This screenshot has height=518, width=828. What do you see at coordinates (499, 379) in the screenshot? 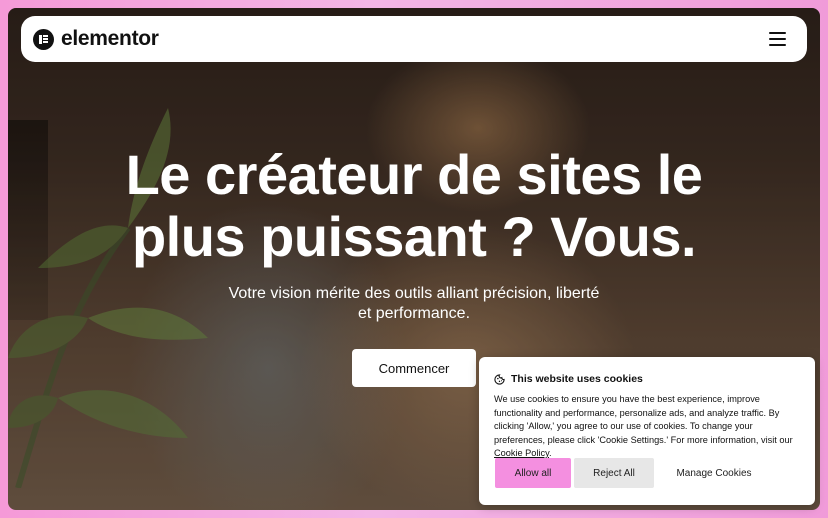
I see `cookie-icon` at bounding box center [499, 379].